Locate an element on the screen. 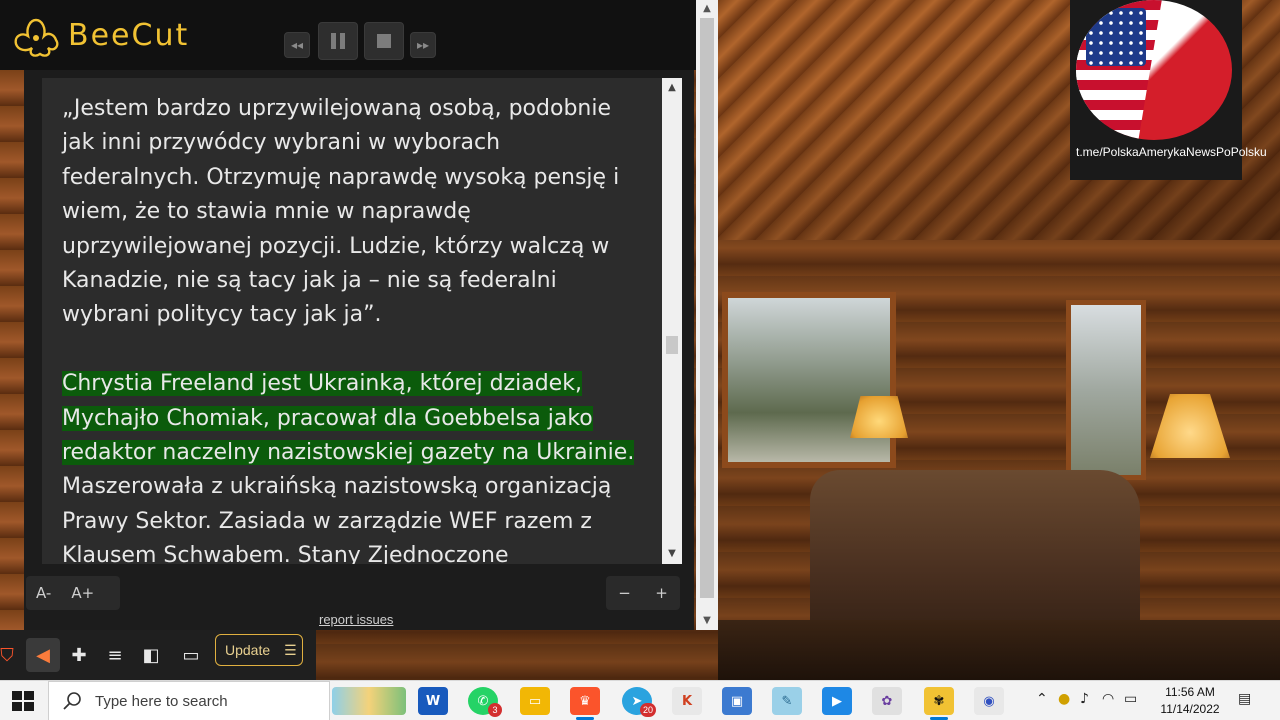 Image resolution: width=1280 pixels, height=720 pixels. background-window is located at coordinates (809, 380).